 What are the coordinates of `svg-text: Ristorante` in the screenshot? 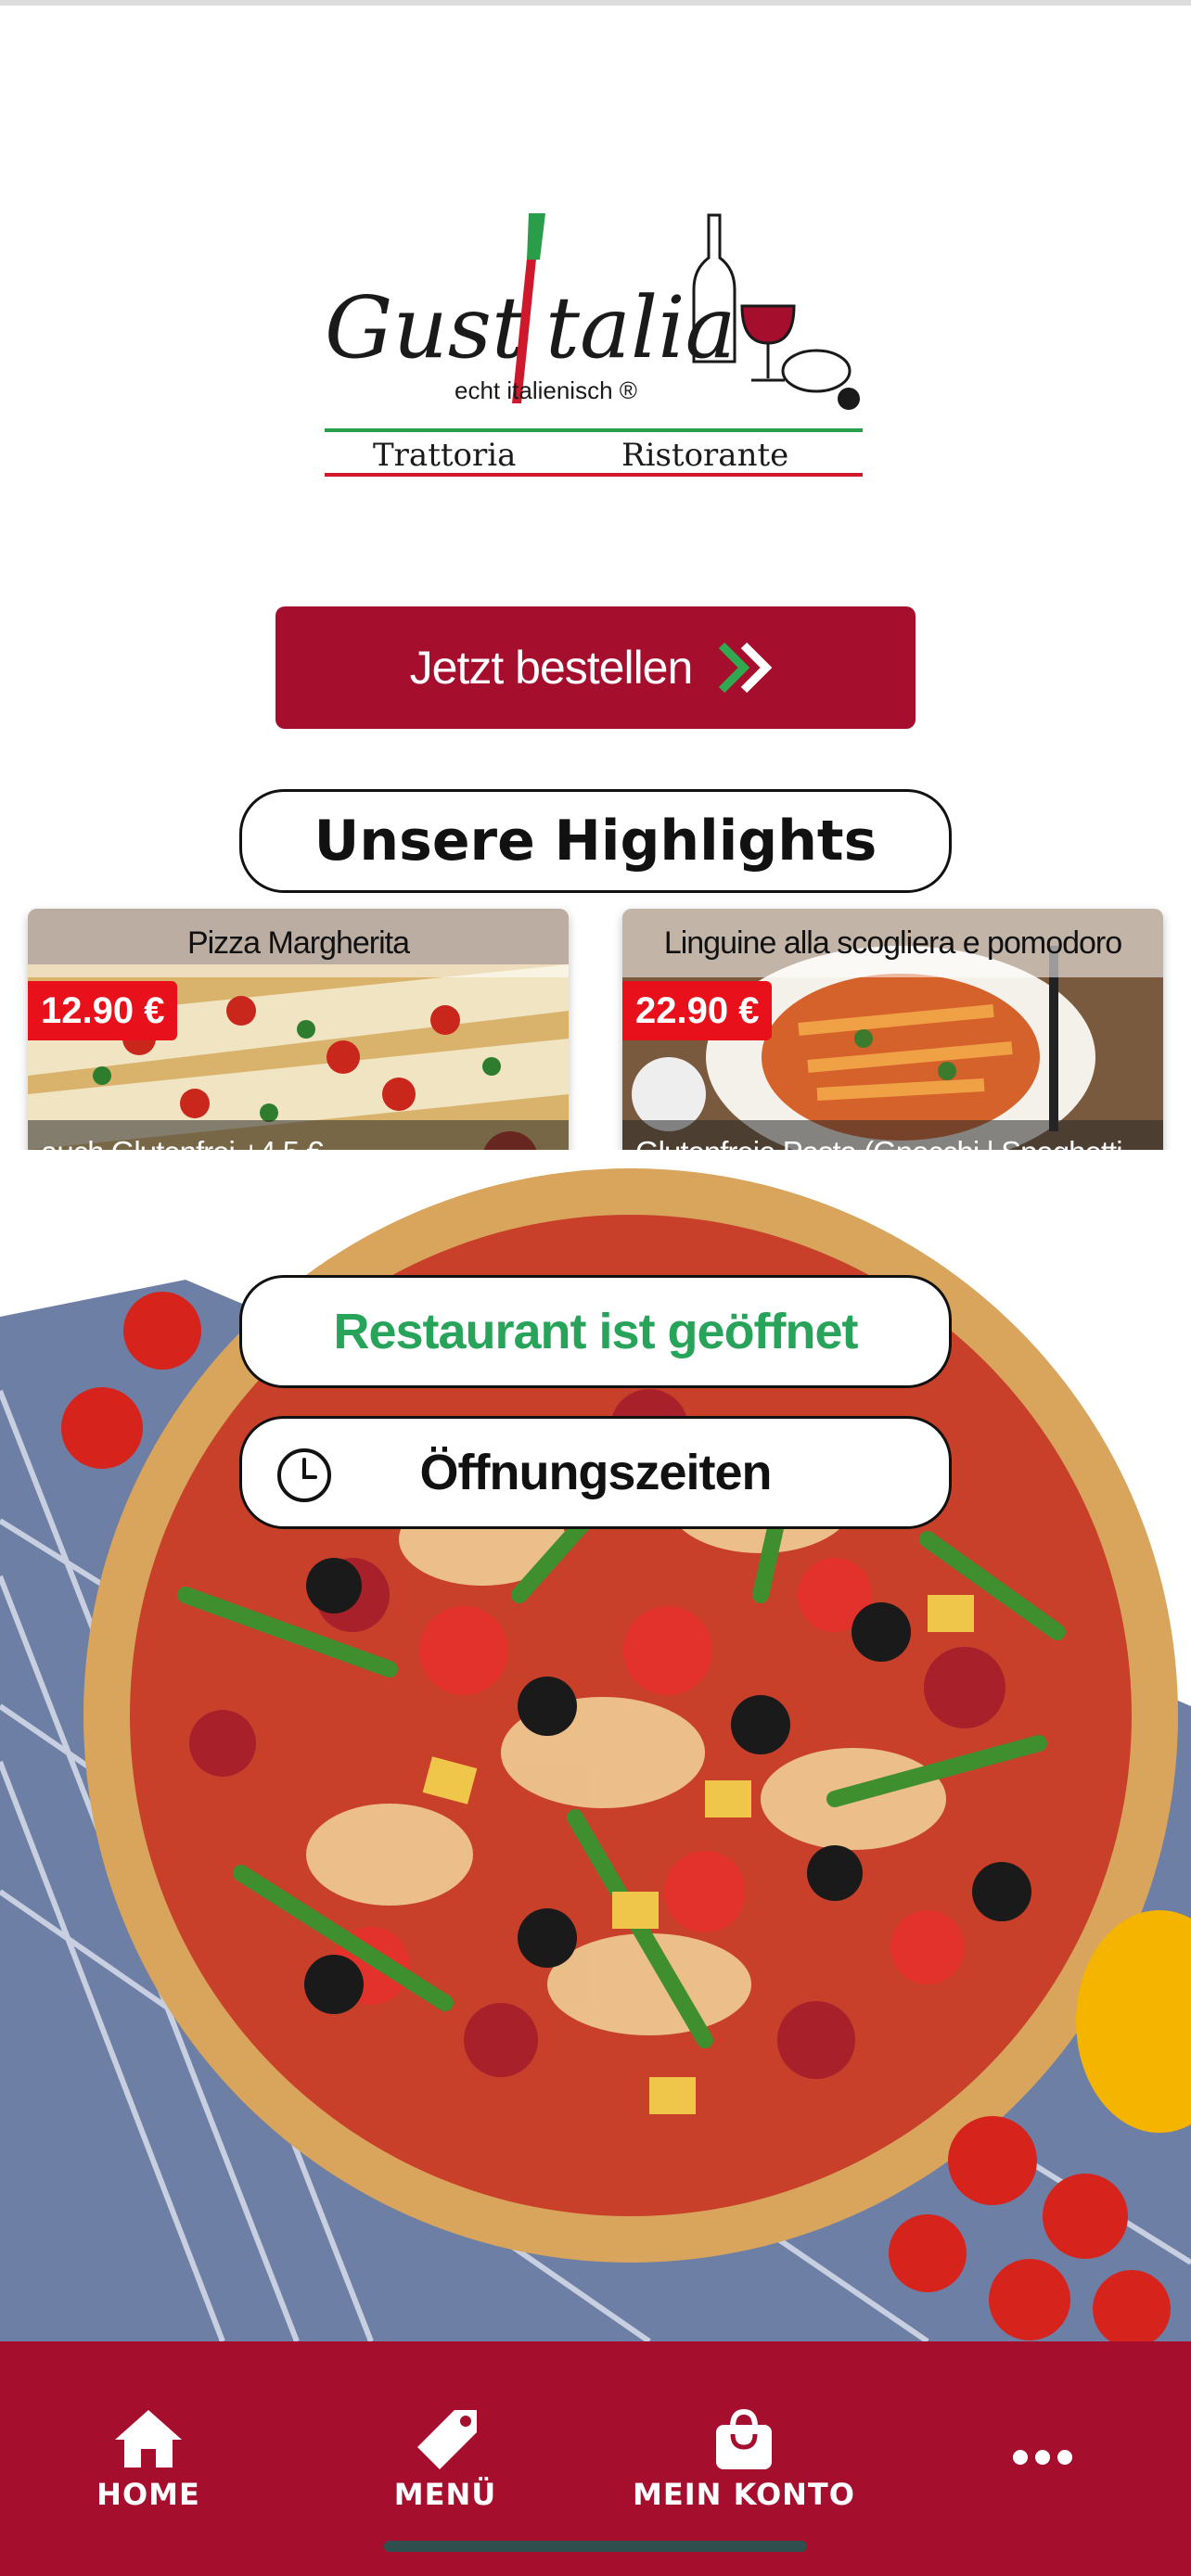 It's located at (704, 455).